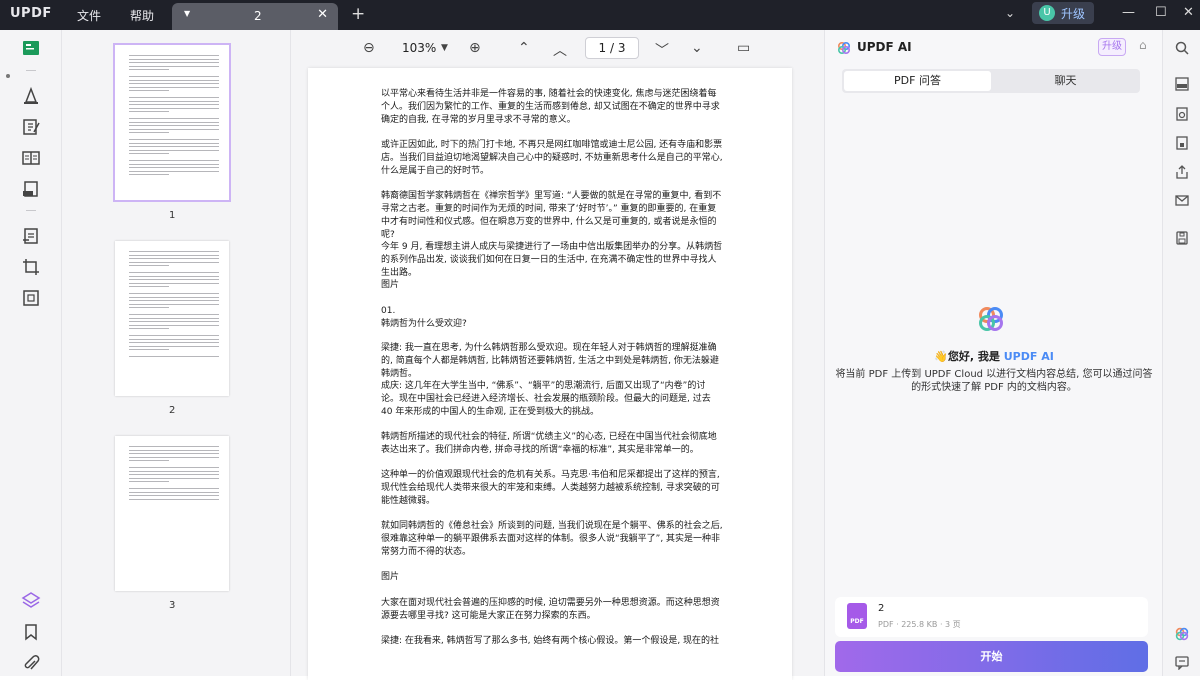  Describe the element at coordinates (31, 127) in the screenshot. I see `edit-pdf-icon` at that location.